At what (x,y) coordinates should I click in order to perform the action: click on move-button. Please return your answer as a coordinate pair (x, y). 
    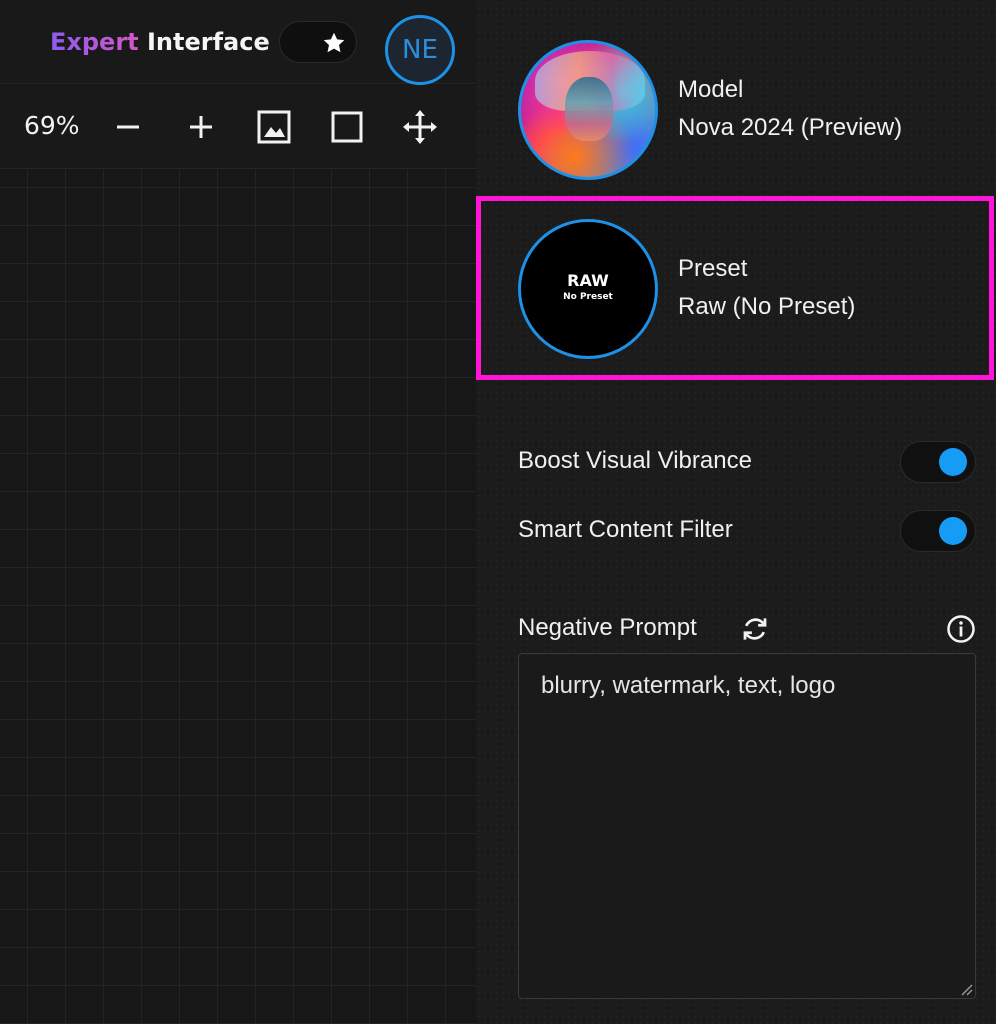
    Looking at the image, I should click on (420, 127).